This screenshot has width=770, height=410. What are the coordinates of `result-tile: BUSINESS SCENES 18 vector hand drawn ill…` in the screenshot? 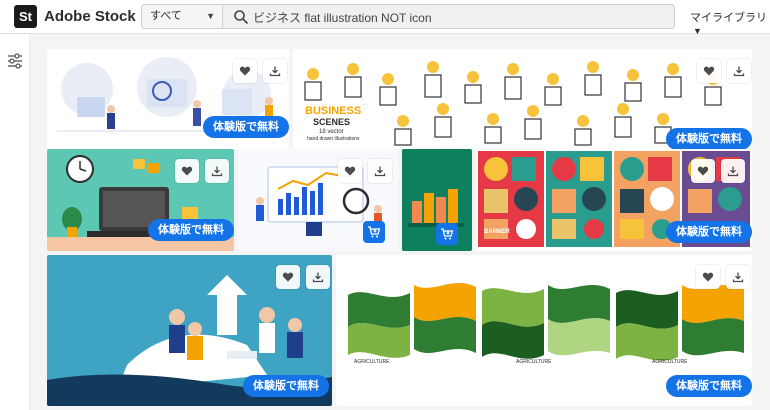 It's located at (522, 99).